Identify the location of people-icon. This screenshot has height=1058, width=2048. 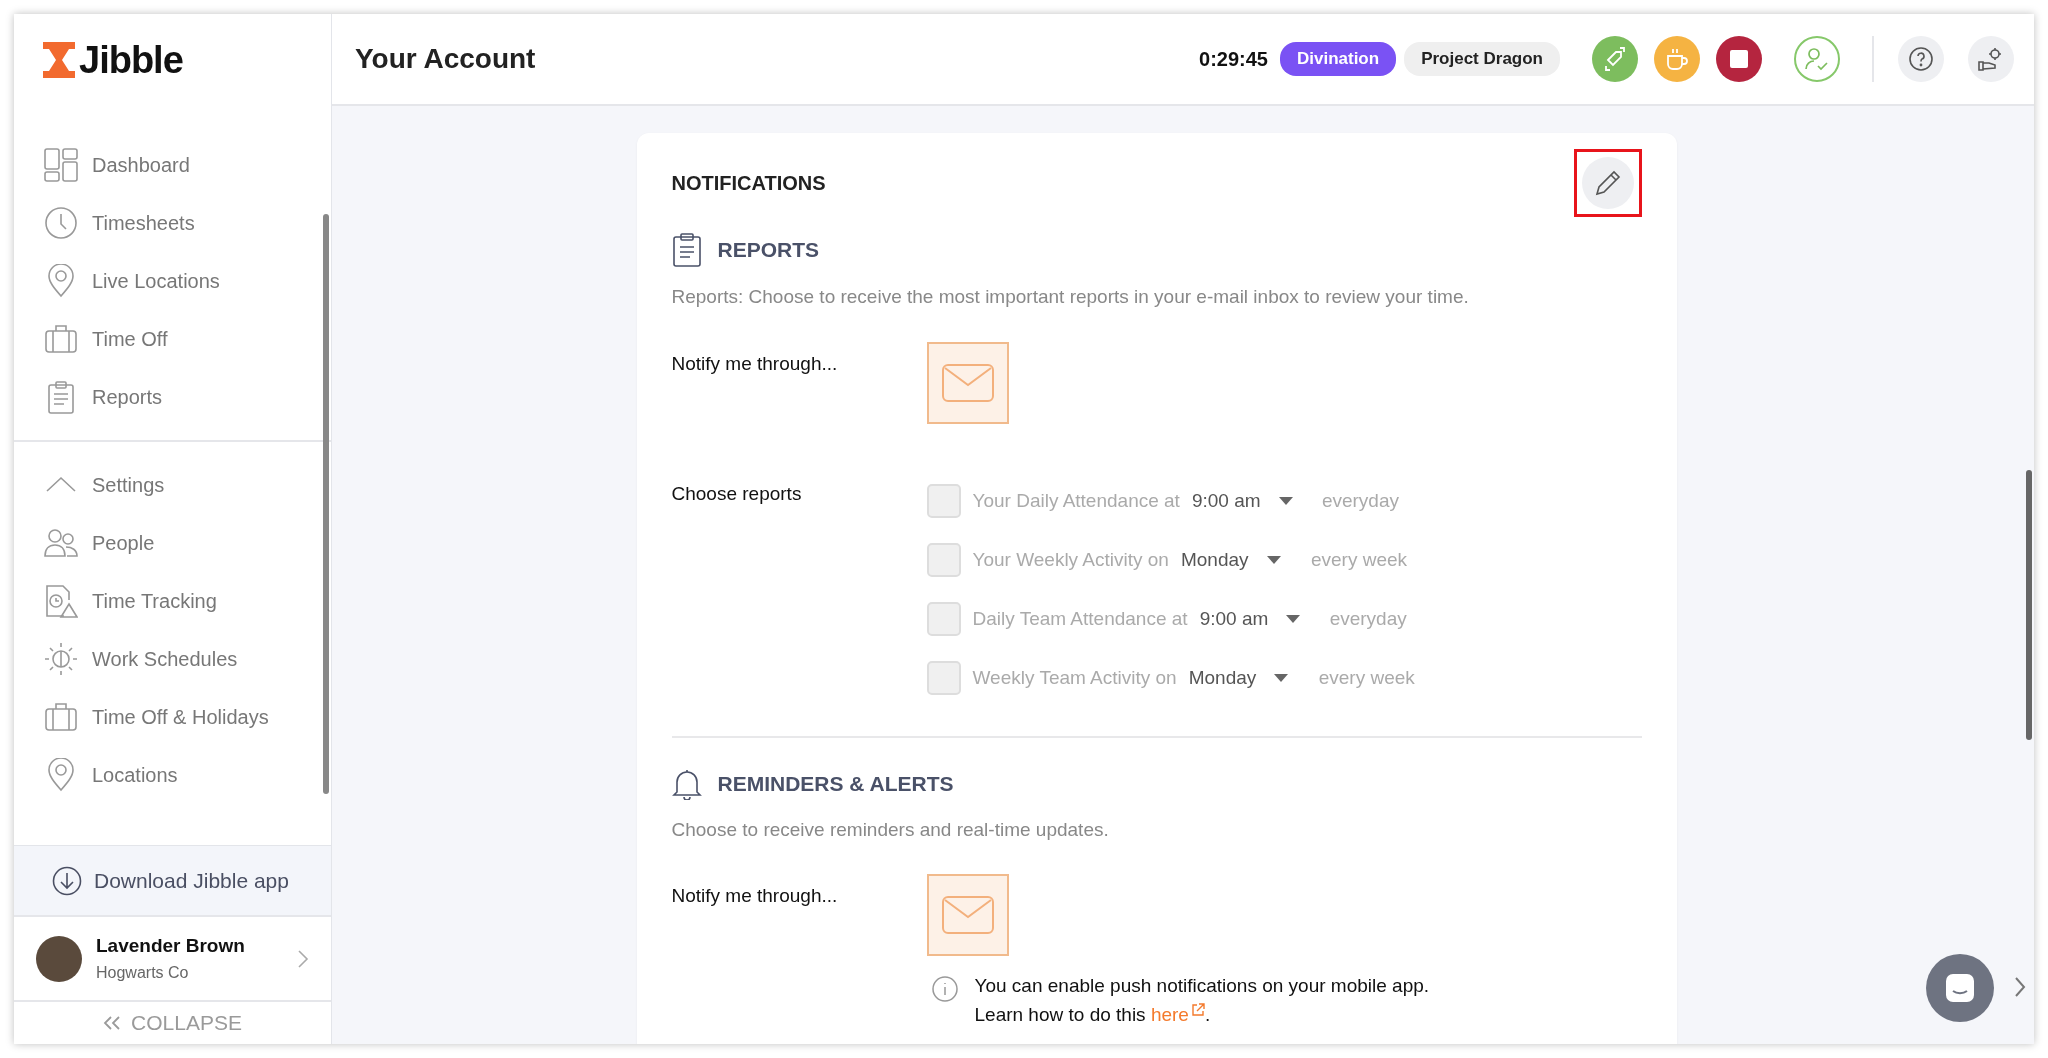
(61, 543).